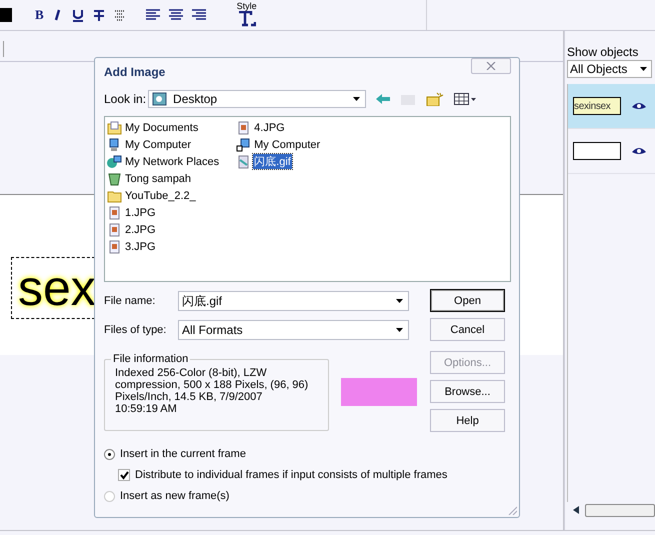 This screenshot has width=655, height=535. What do you see at coordinates (212, 385) in the screenshot?
I see `file-info-text: compression, 500 x 188 Pixels, (96, 96)` at bounding box center [212, 385].